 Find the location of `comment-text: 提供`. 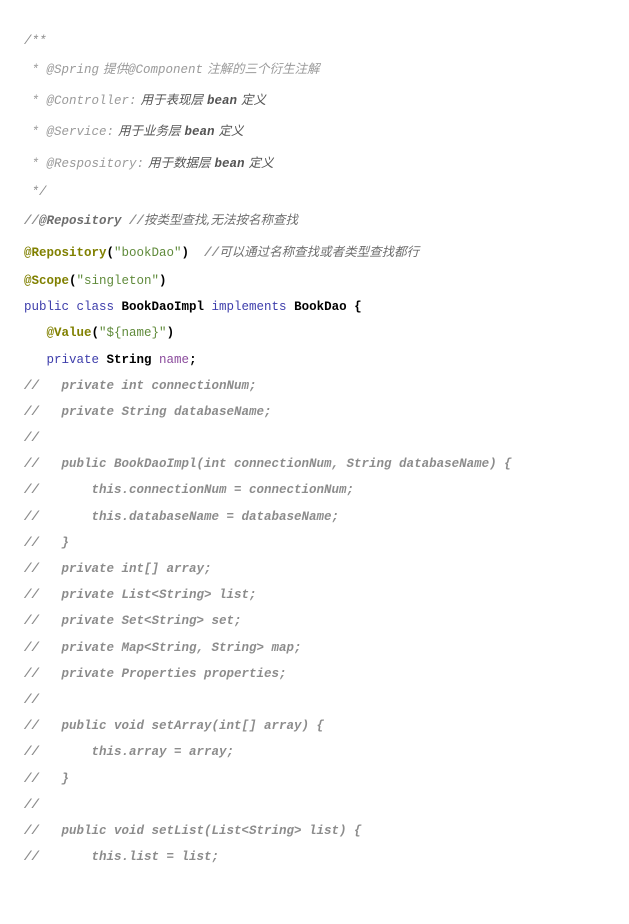

comment-text: 提供 is located at coordinates (114, 68).